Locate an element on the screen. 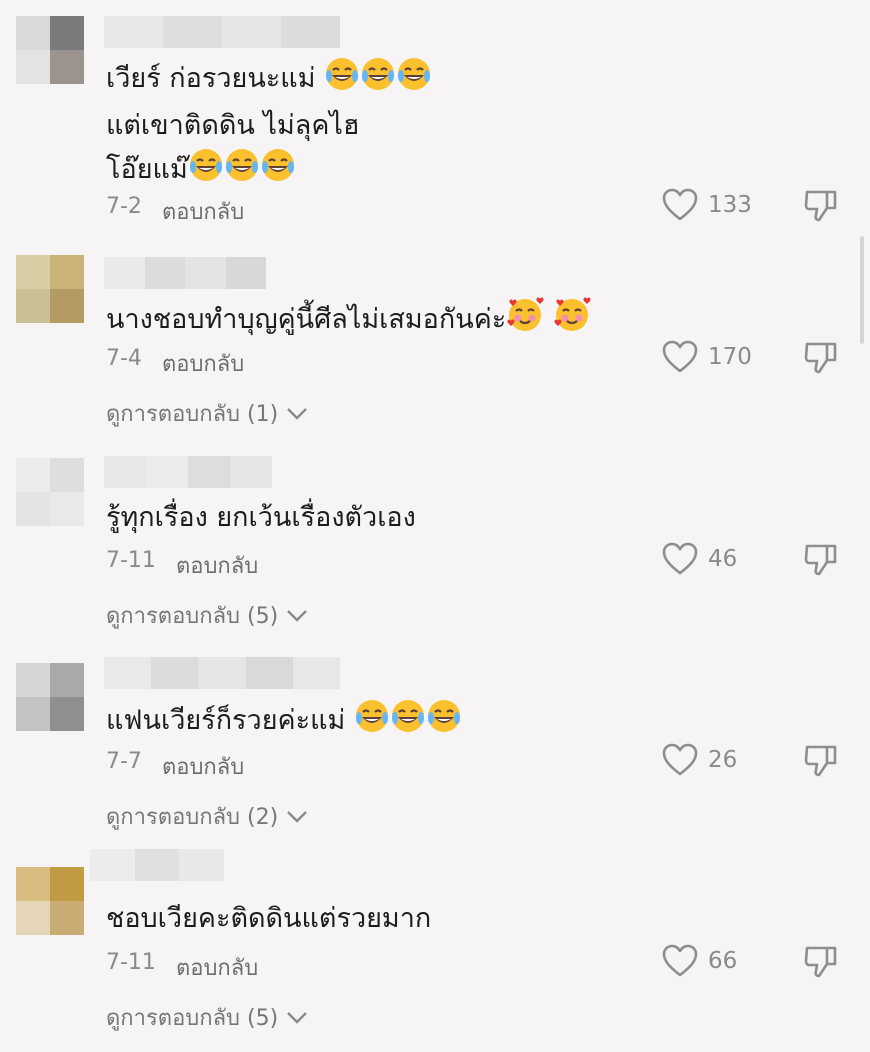 Image resolution: width=870 pixels, height=1052 pixels. comment-line: นางชอบทำบุญคู่นี้ศีลไม่เสมอกันค่ะ is located at coordinates (306, 319).